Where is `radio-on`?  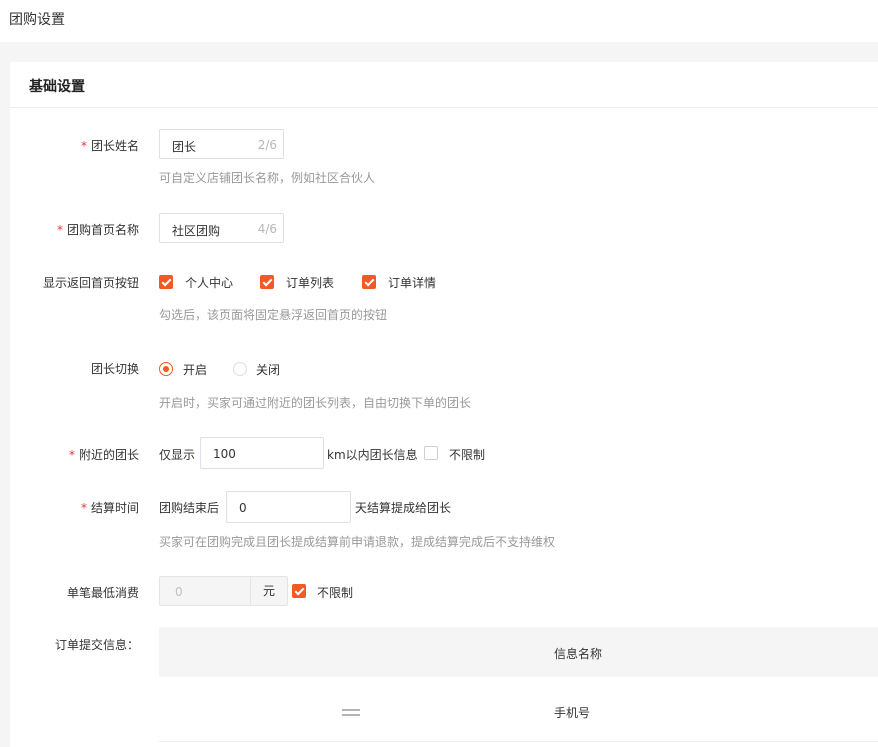 radio-on is located at coordinates (166, 369).